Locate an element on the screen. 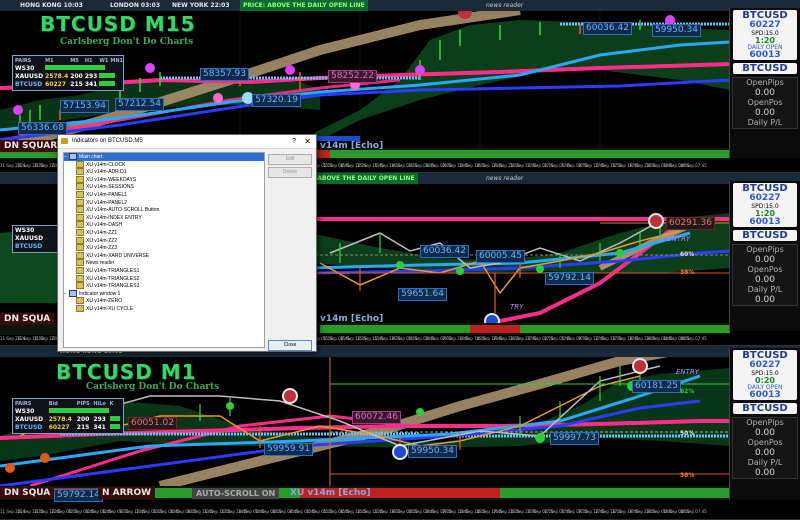 The image size is (800, 520). tree-node-indicator: XU v14m-ADR D1 is located at coordinates (164, 172).